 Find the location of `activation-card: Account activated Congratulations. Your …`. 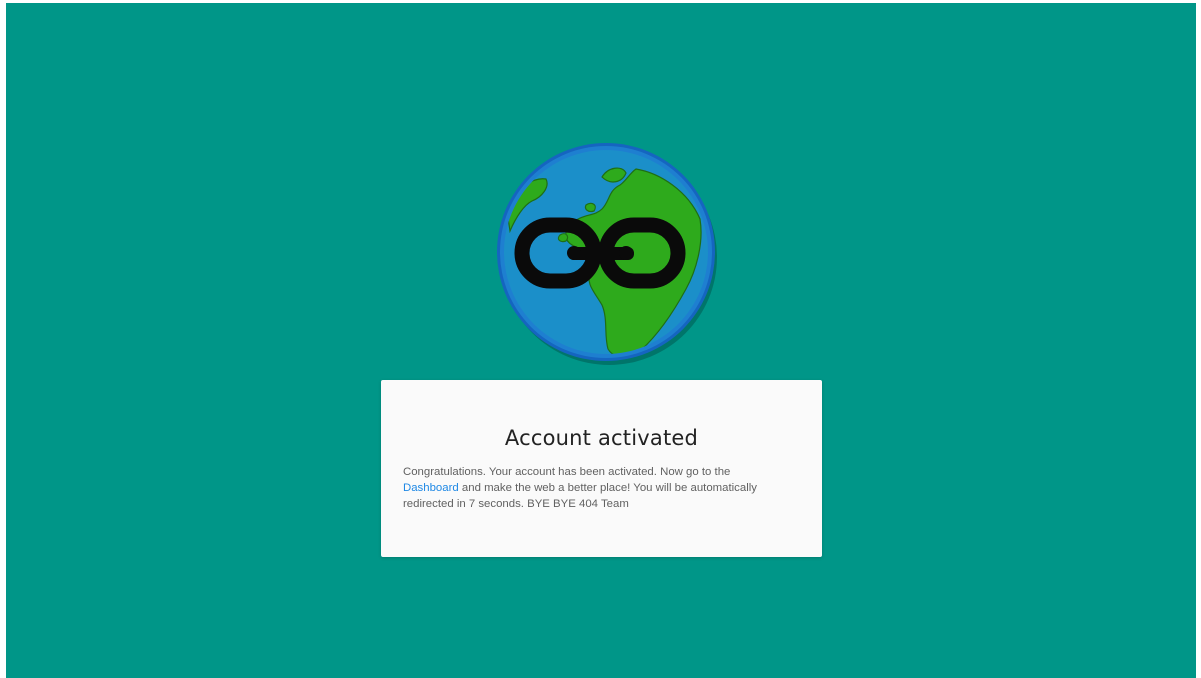

activation-card: Account activated Congratulations. Your … is located at coordinates (601, 468).